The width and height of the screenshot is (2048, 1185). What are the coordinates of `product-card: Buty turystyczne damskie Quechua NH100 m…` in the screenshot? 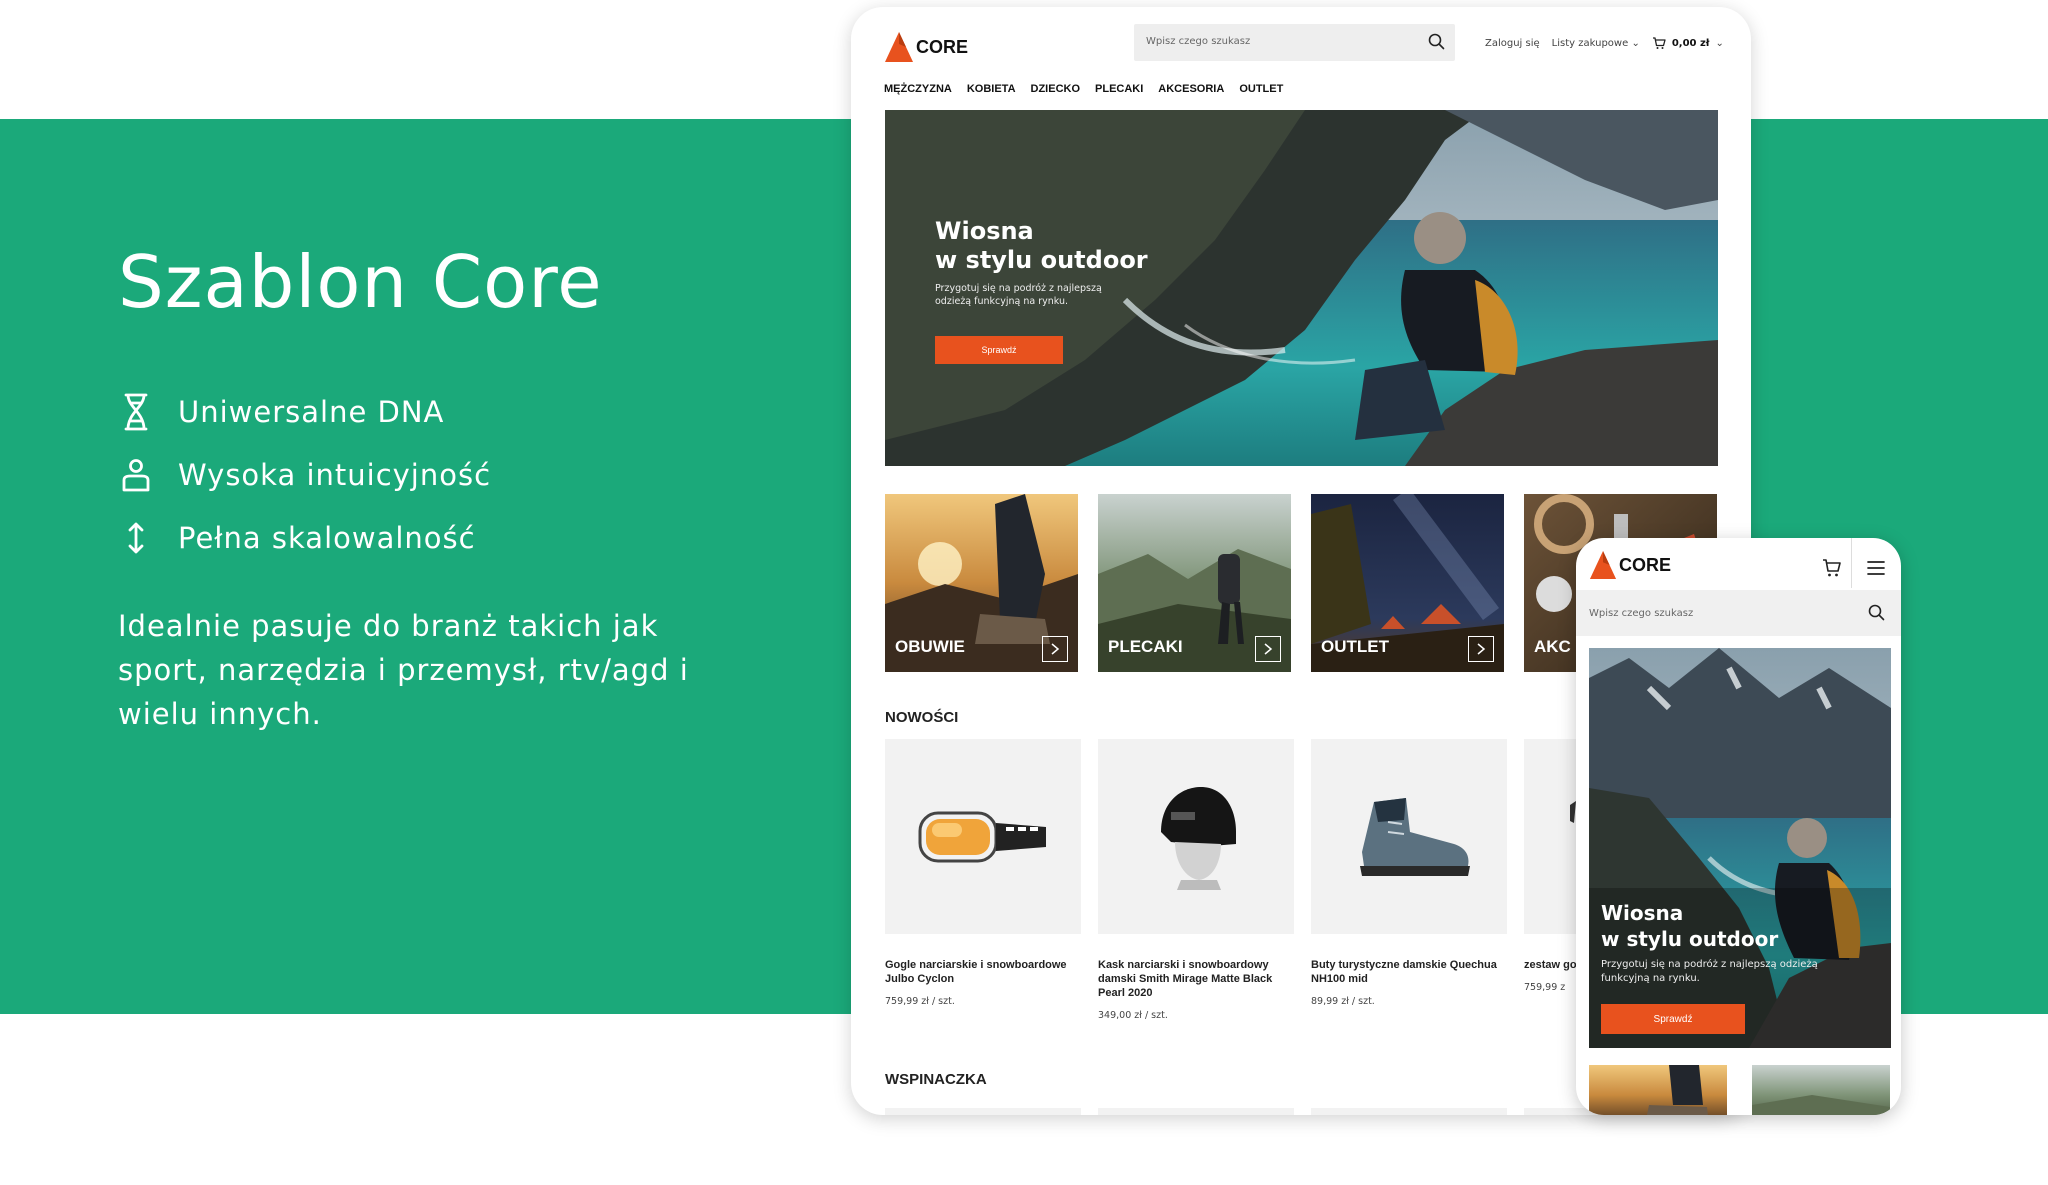 It's located at (1409, 880).